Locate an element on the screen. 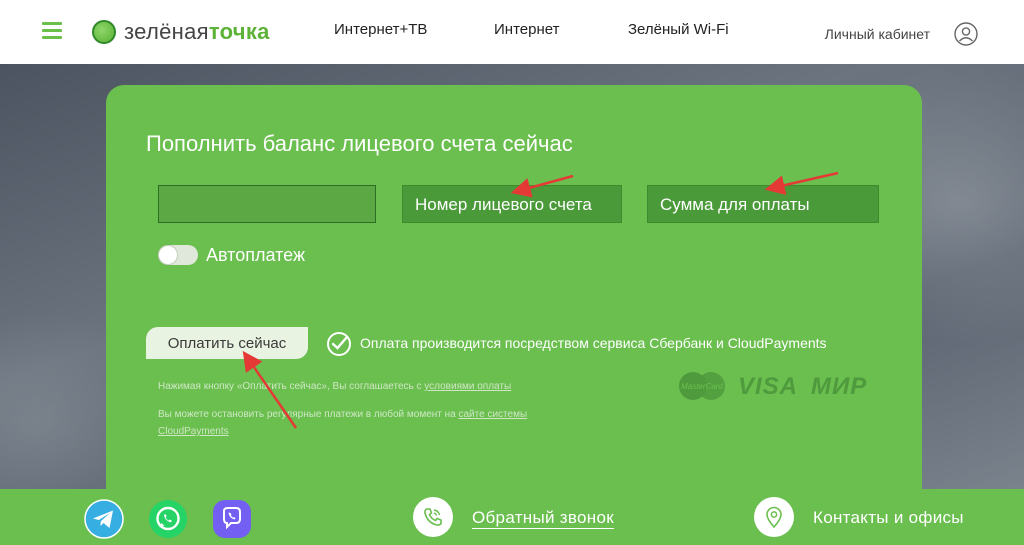 This screenshot has width=1024, height=545. mastercard-icon: MasterCard is located at coordinates (702, 386).